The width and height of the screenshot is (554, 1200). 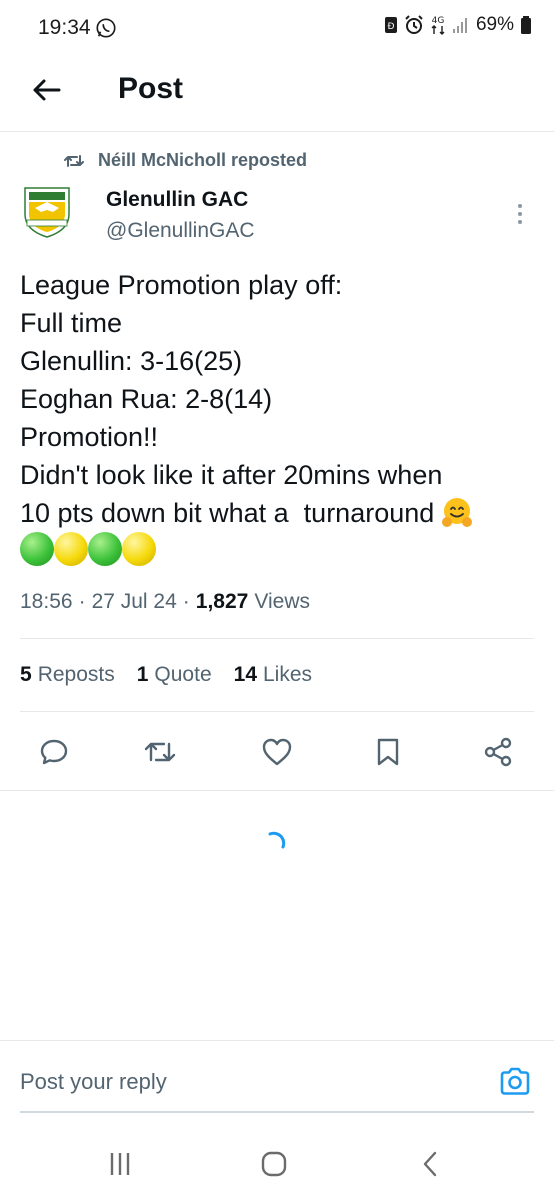 What do you see at coordinates (71, 323) in the screenshot?
I see `post-text-line: Full time` at bounding box center [71, 323].